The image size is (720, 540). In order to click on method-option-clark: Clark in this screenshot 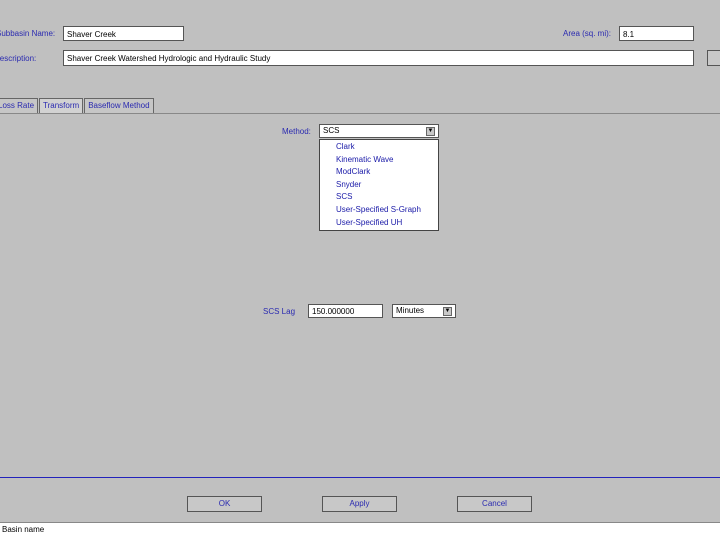, I will do `click(379, 147)`.